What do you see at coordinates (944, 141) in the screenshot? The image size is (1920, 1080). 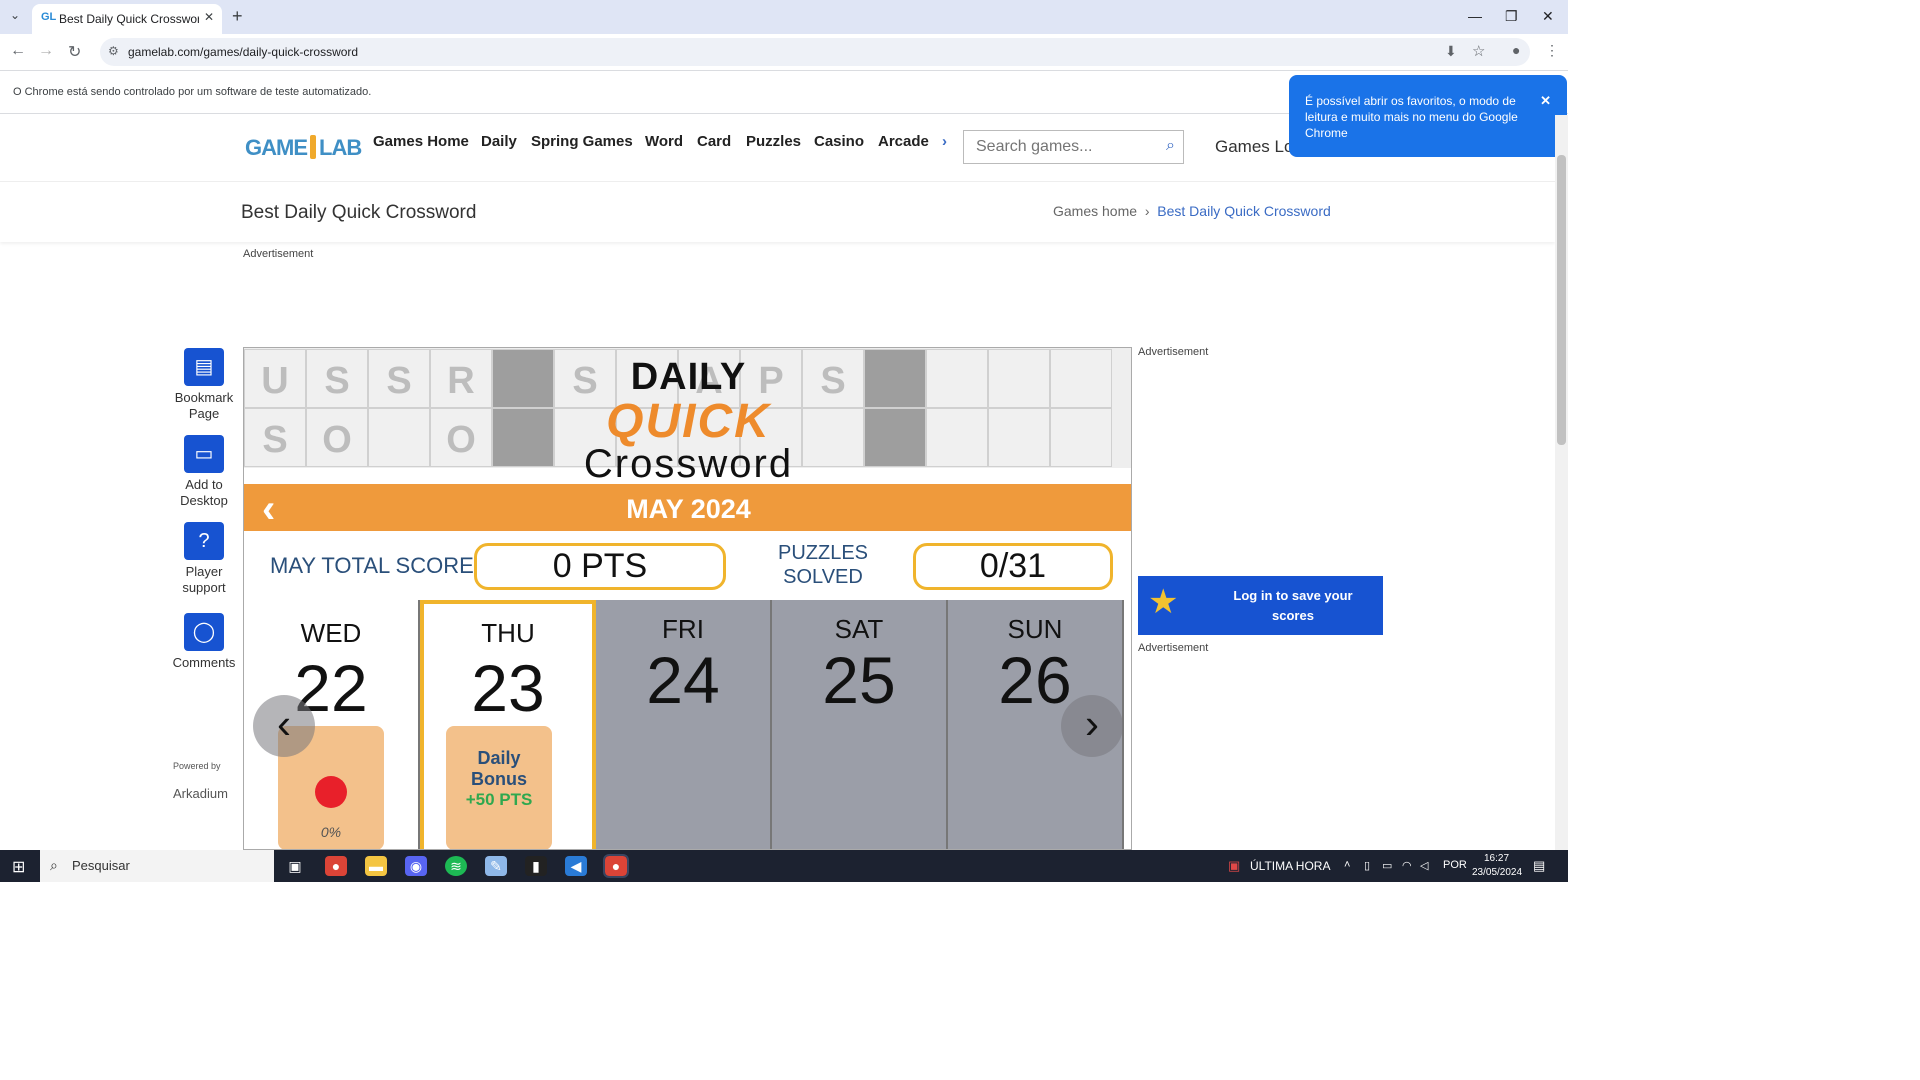 I see `nav-more-chevron-icon: ›` at bounding box center [944, 141].